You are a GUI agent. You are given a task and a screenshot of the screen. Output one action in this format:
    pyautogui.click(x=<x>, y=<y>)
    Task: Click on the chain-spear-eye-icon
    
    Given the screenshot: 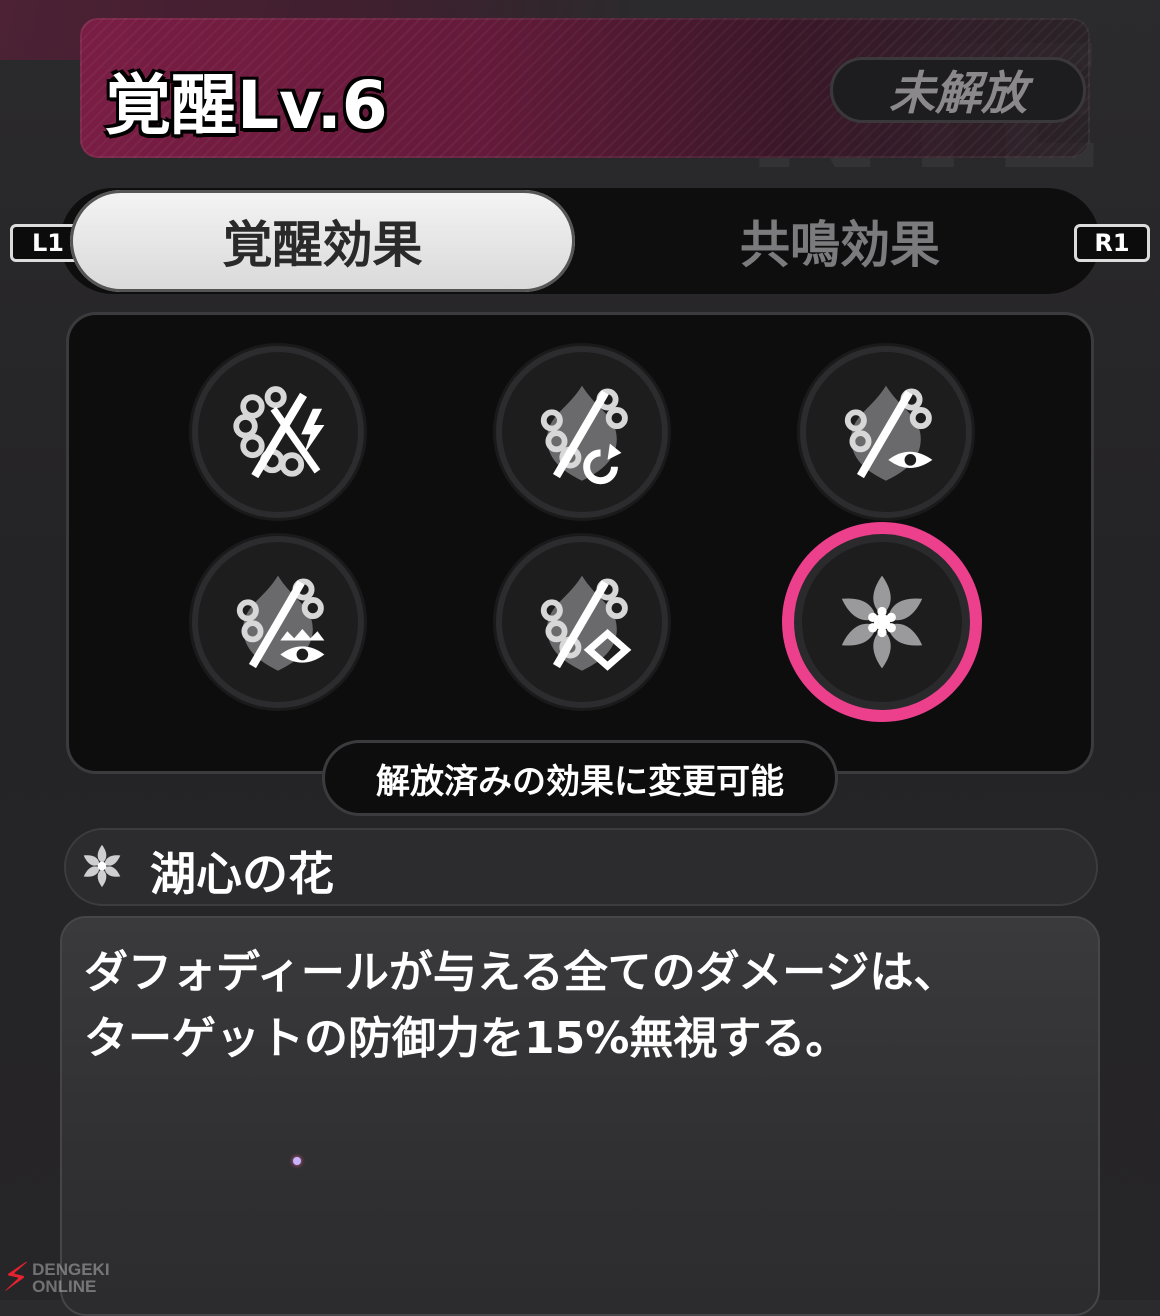 What is the action you would take?
    pyautogui.click(x=888, y=433)
    